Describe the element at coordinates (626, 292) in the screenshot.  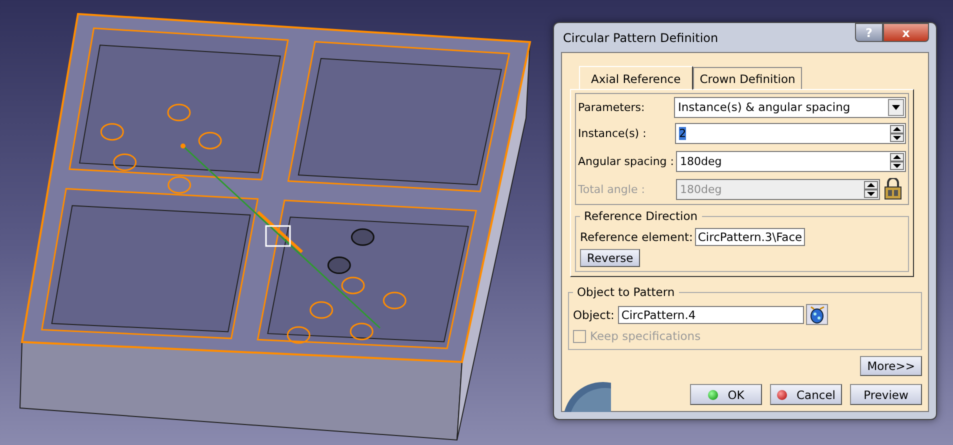
I see `group-title: Object to Pattern` at that location.